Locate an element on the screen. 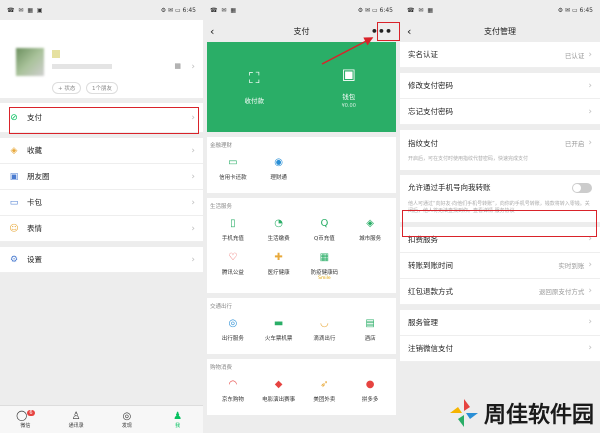 The width and height of the screenshot is (600, 433). nav-bar: ‹ 支付管理 is located at coordinates (500, 31).